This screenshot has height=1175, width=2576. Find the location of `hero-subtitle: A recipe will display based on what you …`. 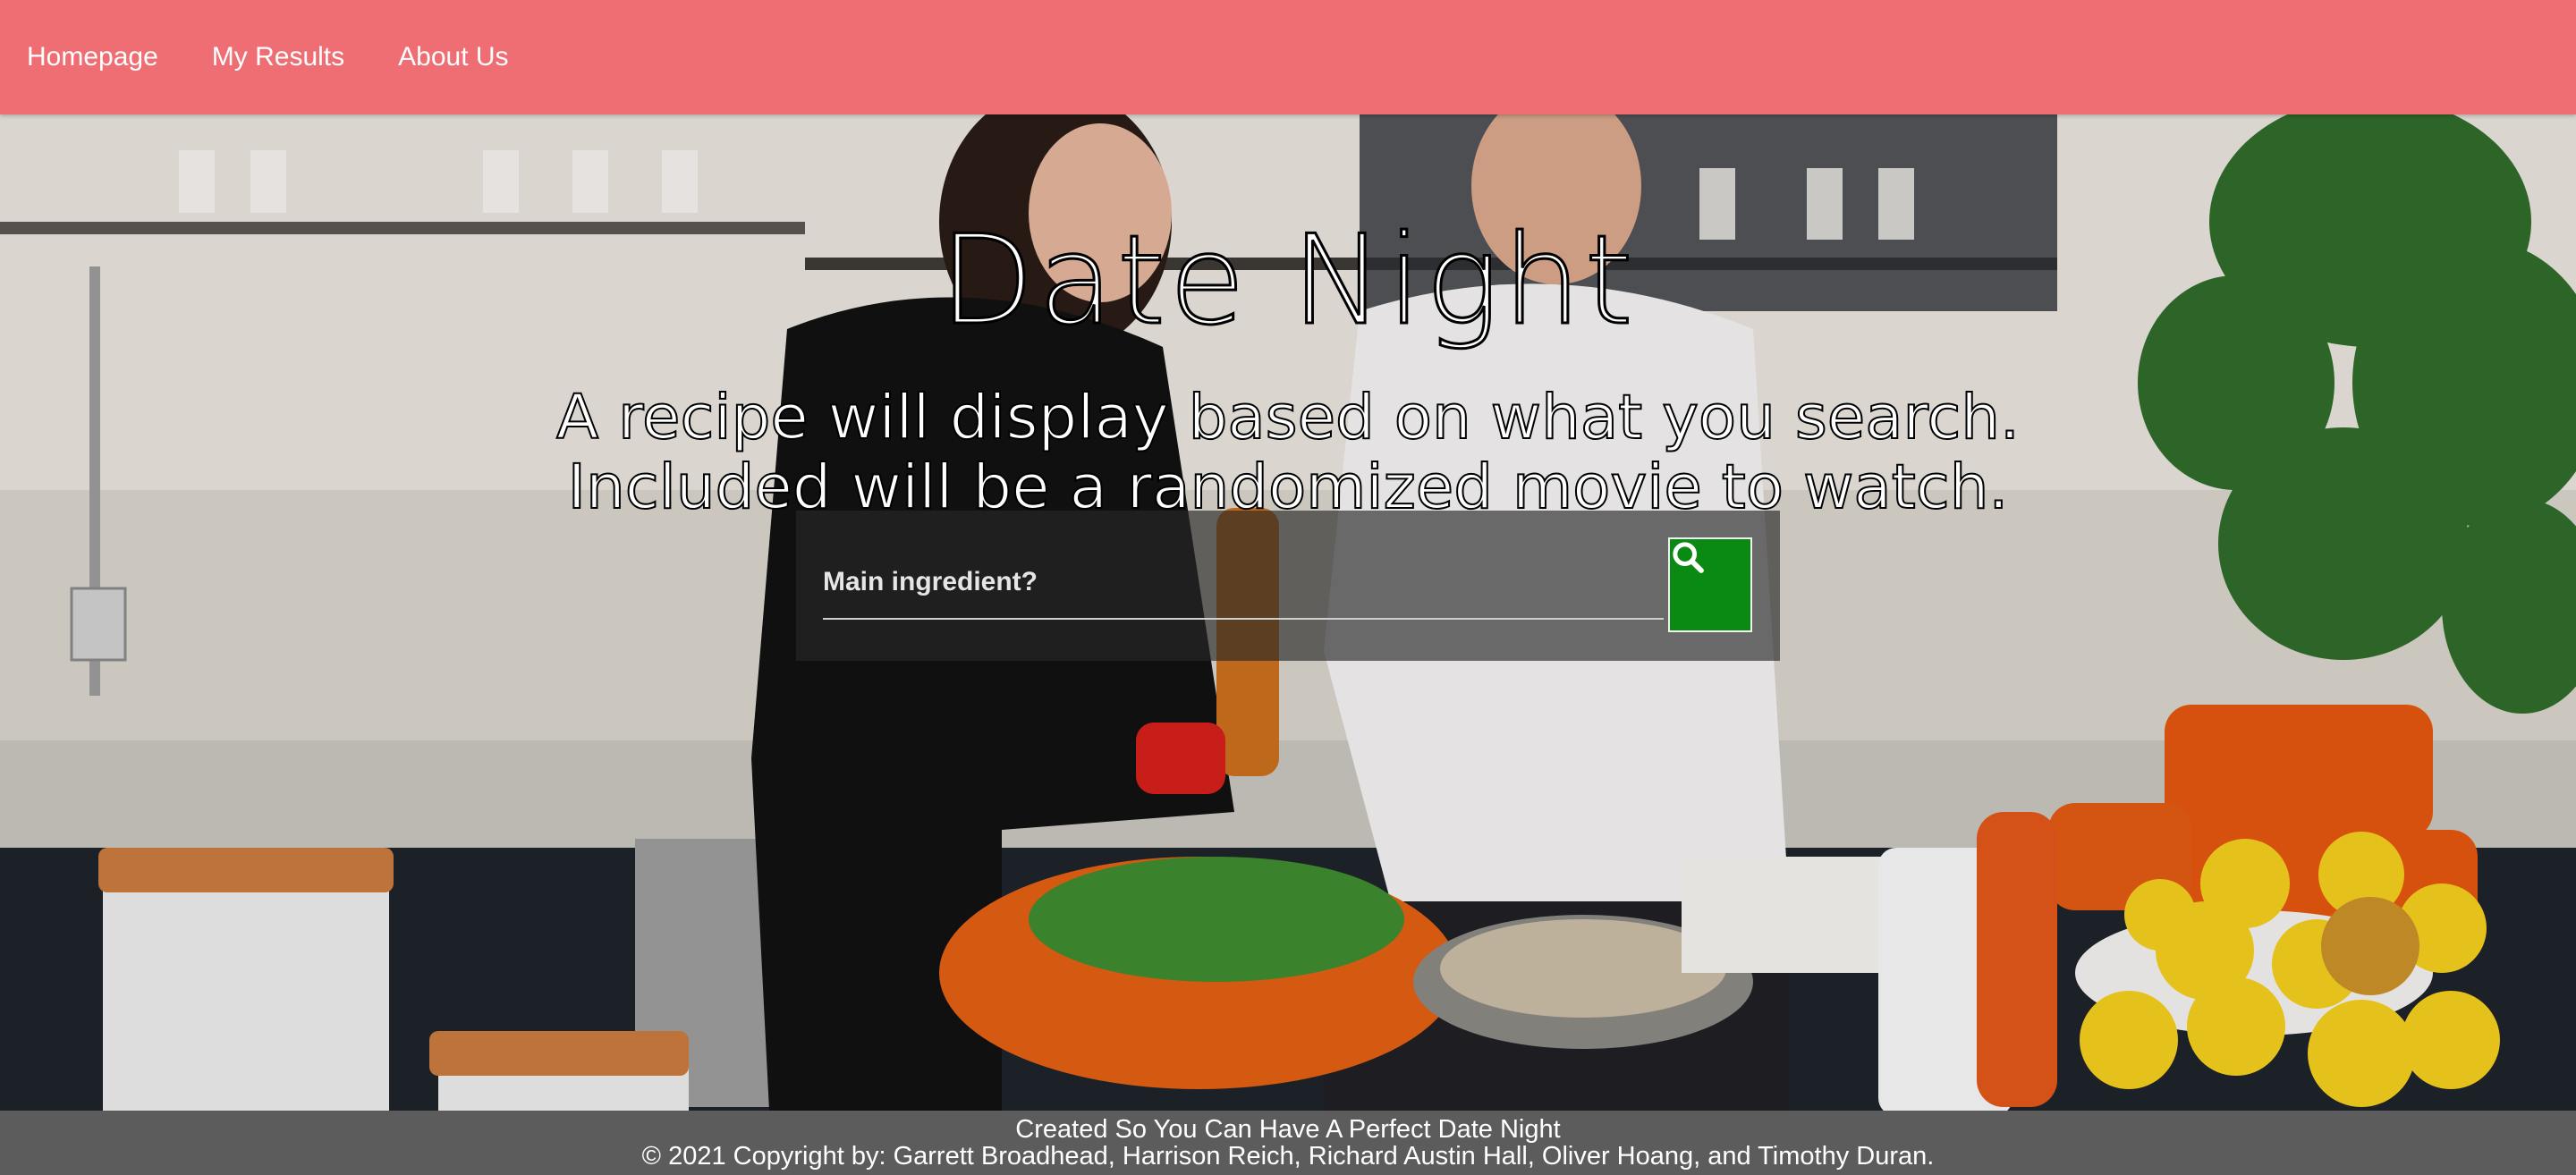

hero-subtitle: A recipe will display based on what you … is located at coordinates (1288, 452).